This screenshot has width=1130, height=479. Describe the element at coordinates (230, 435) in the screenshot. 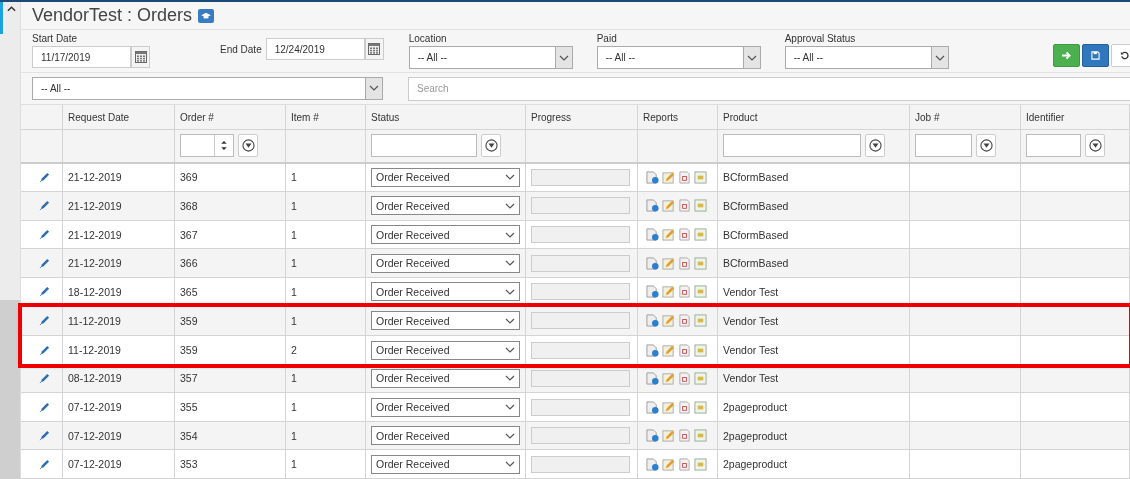

I see `table-cell: 354` at that location.